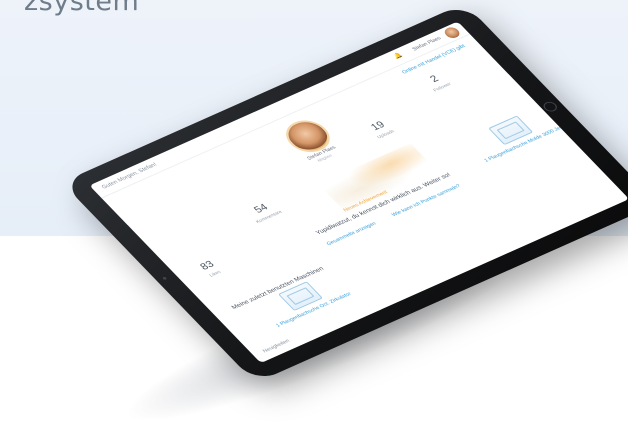 Image resolution: width=628 pixels, height=448 pixels. What do you see at coordinates (129, 176) in the screenshot?
I see `welcome-text: Guten Morgen, Stefan!` at bounding box center [129, 176].